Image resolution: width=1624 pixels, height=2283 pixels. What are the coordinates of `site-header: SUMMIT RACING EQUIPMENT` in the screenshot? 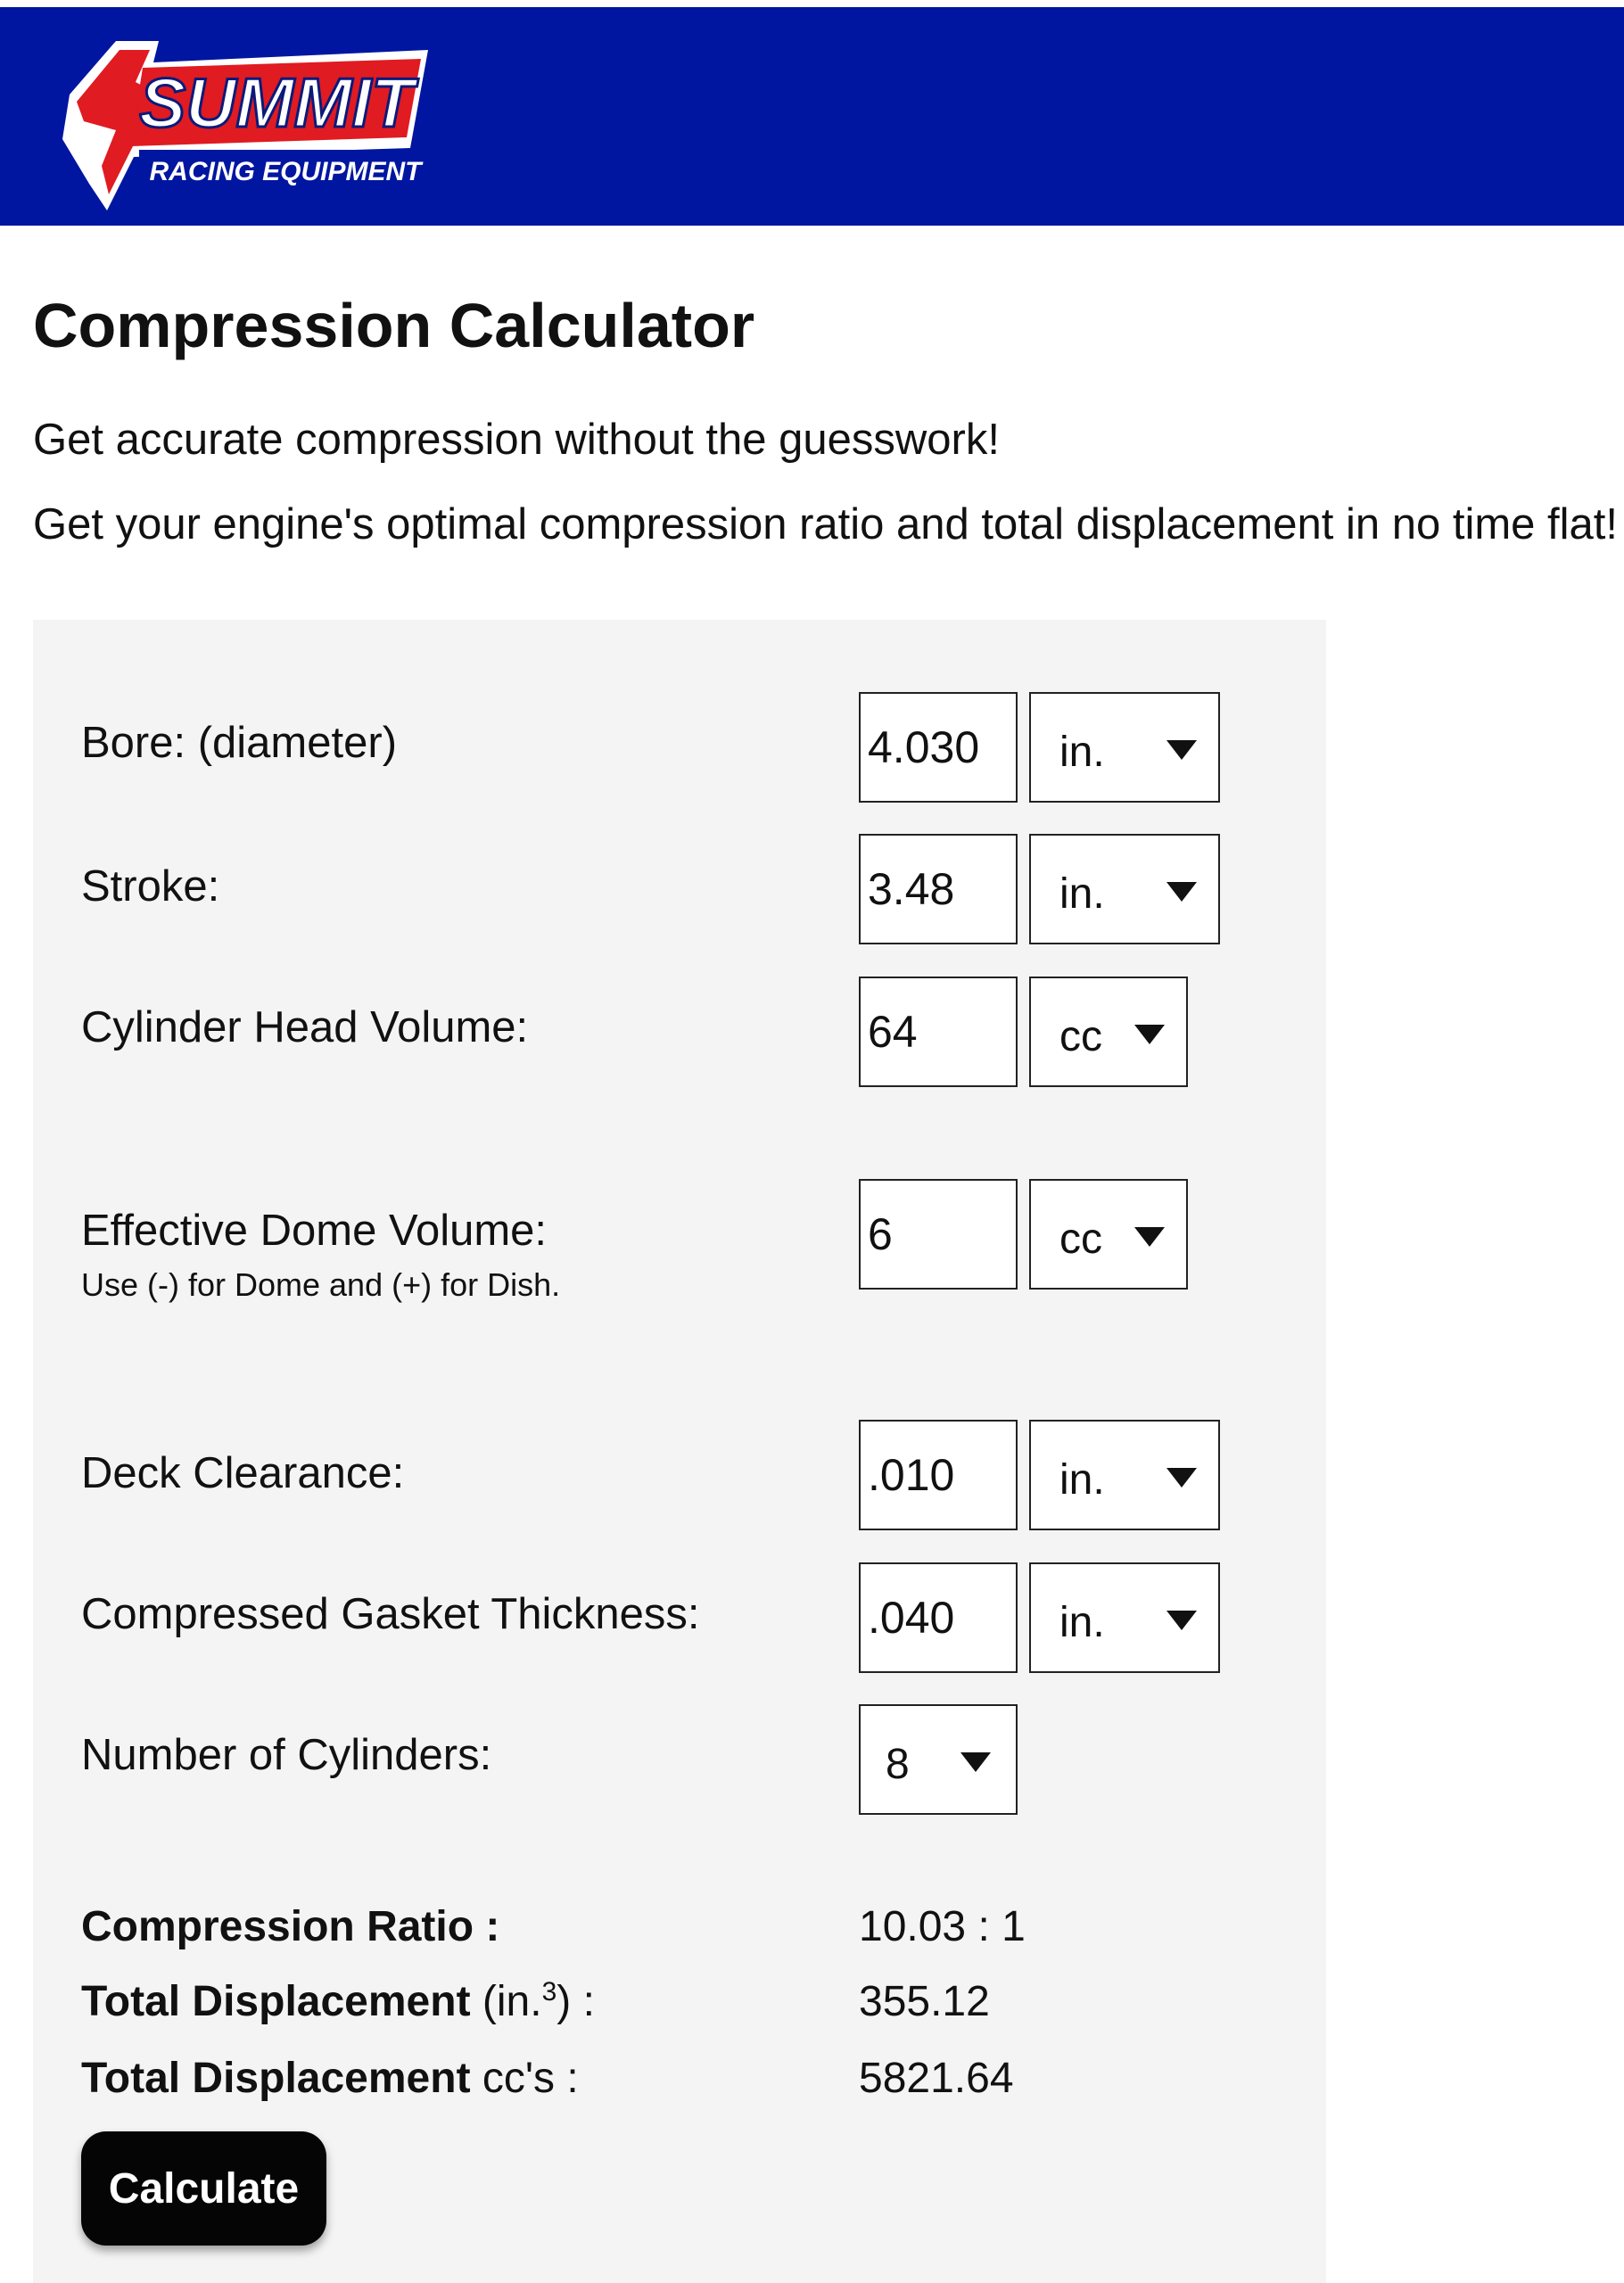 It's located at (812, 116).